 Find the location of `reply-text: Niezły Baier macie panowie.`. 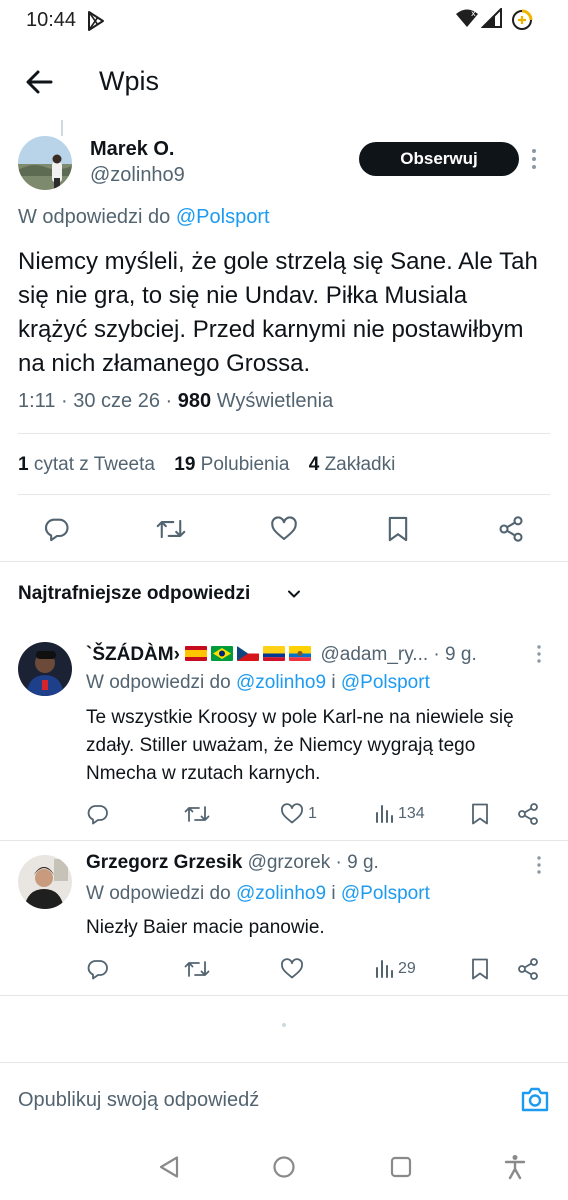

reply-text: Niezły Baier macie panowie. is located at coordinates (205, 927).